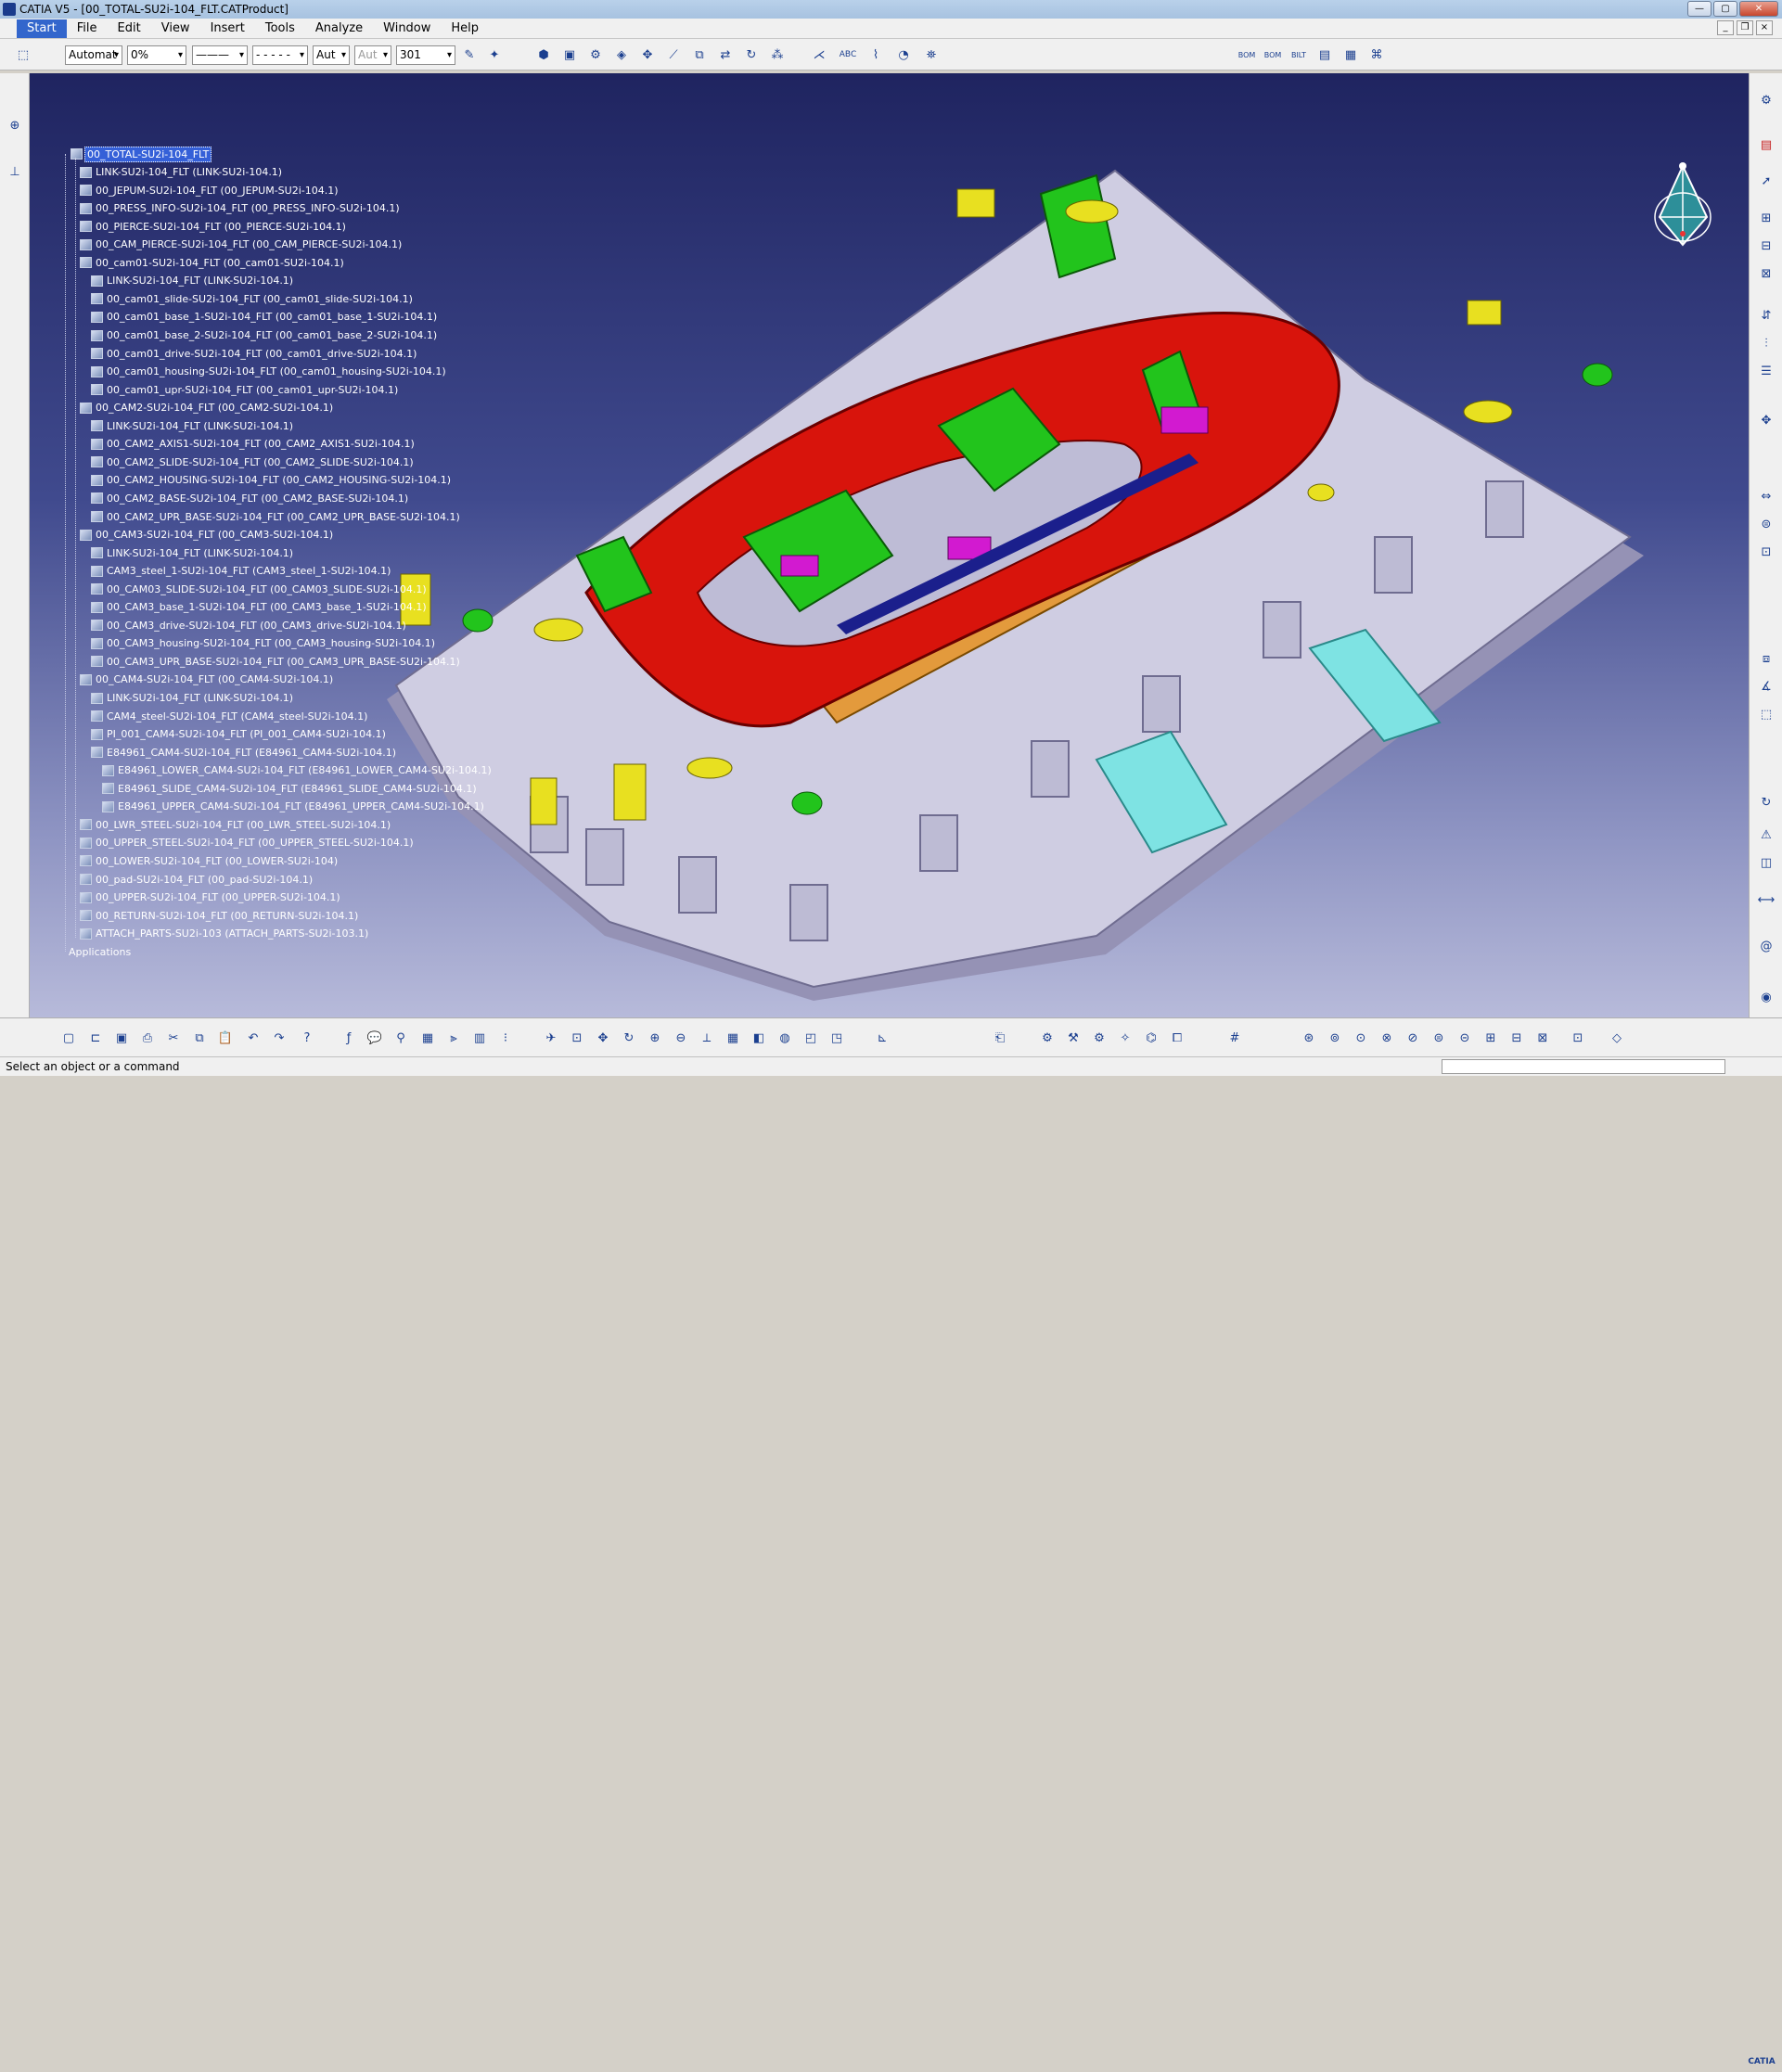  What do you see at coordinates (1766, 862) in the screenshot?
I see `sectioning-icon: ◫` at bounding box center [1766, 862].